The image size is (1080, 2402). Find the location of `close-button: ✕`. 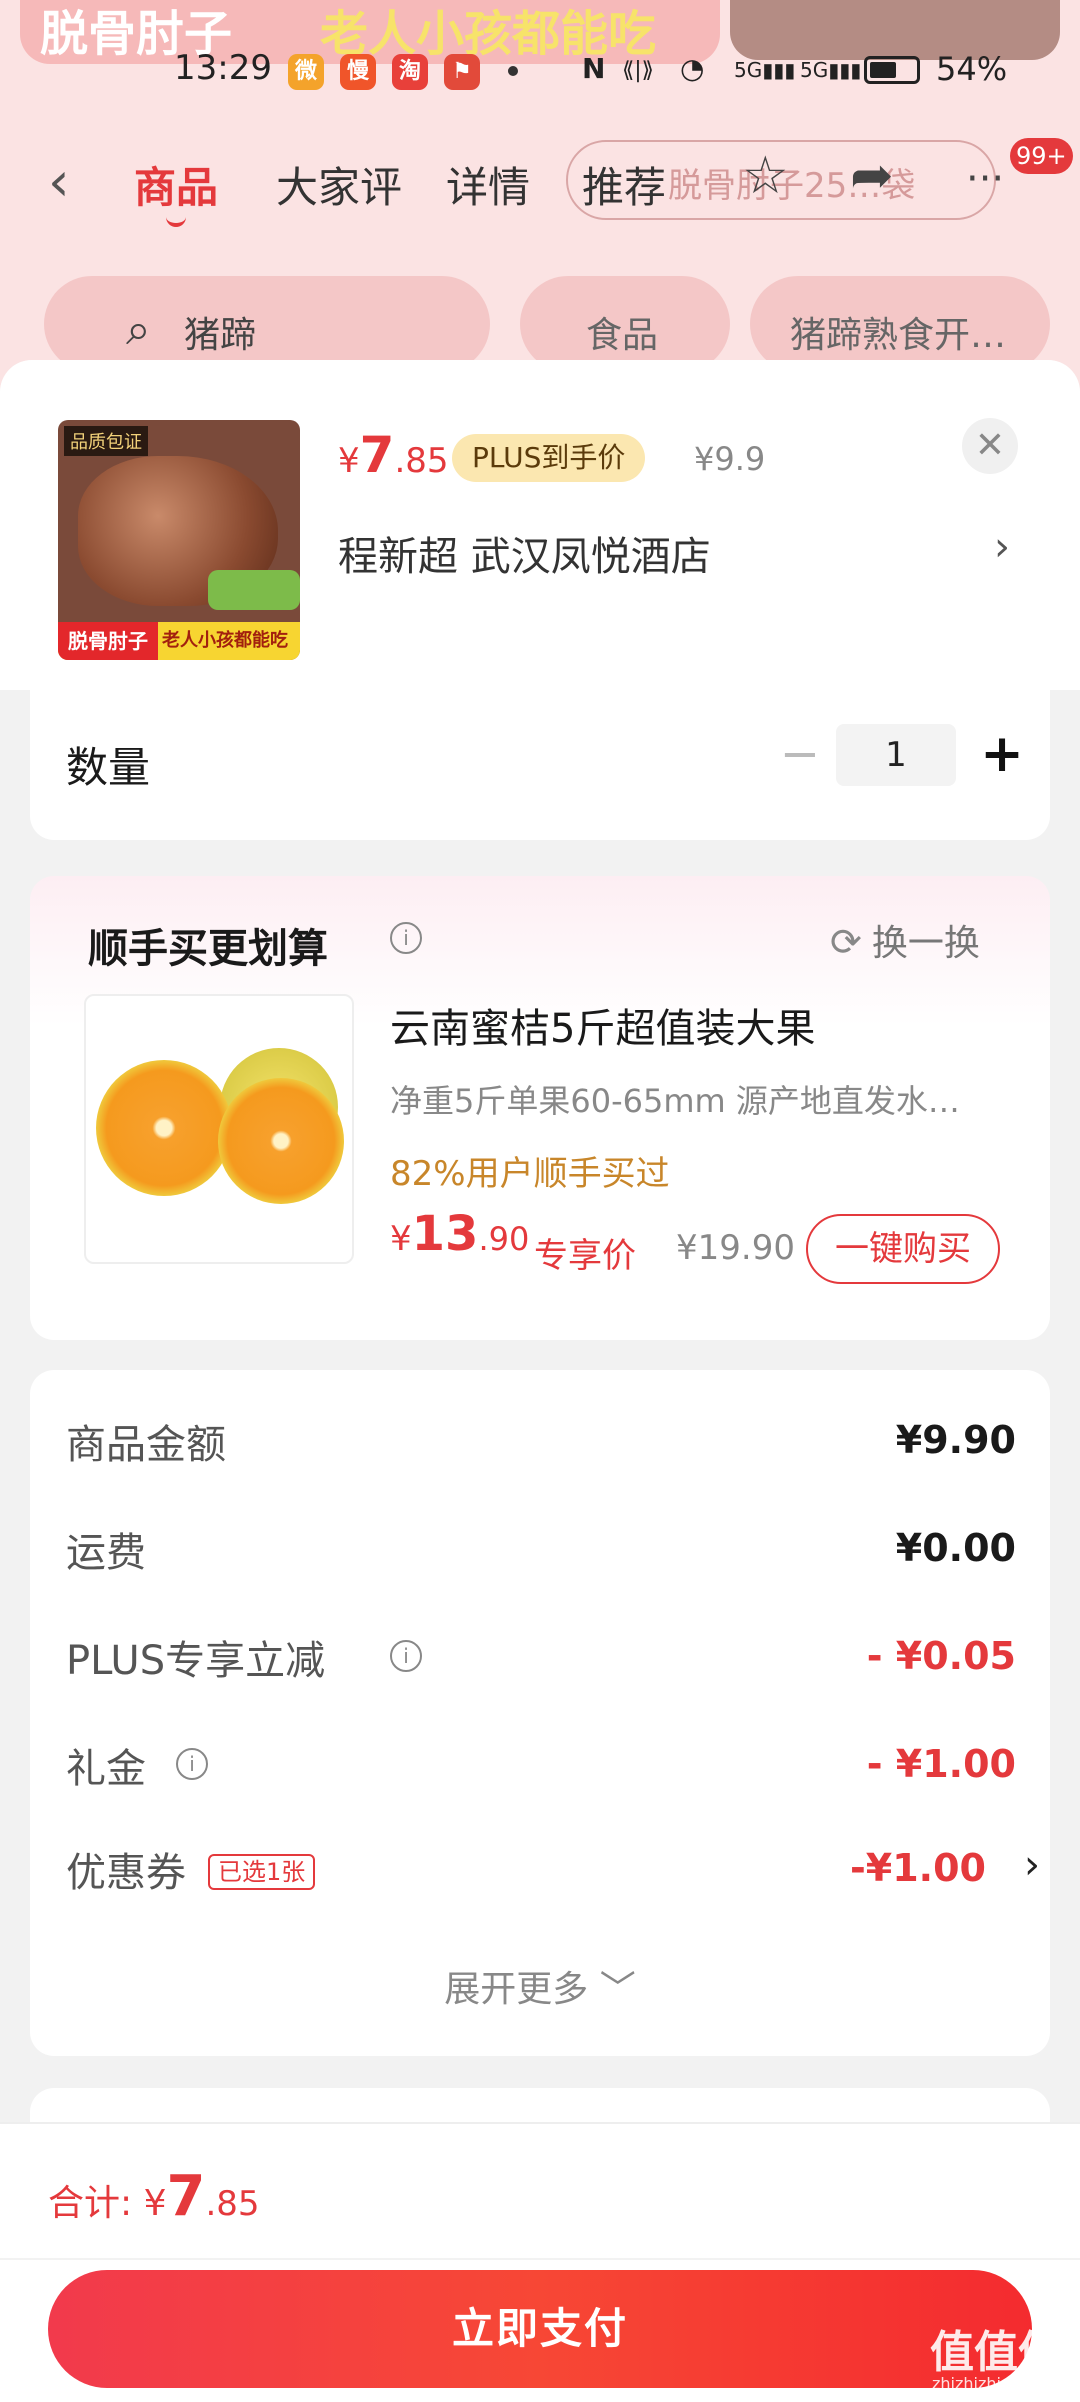

close-button: ✕ is located at coordinates (990, 446).